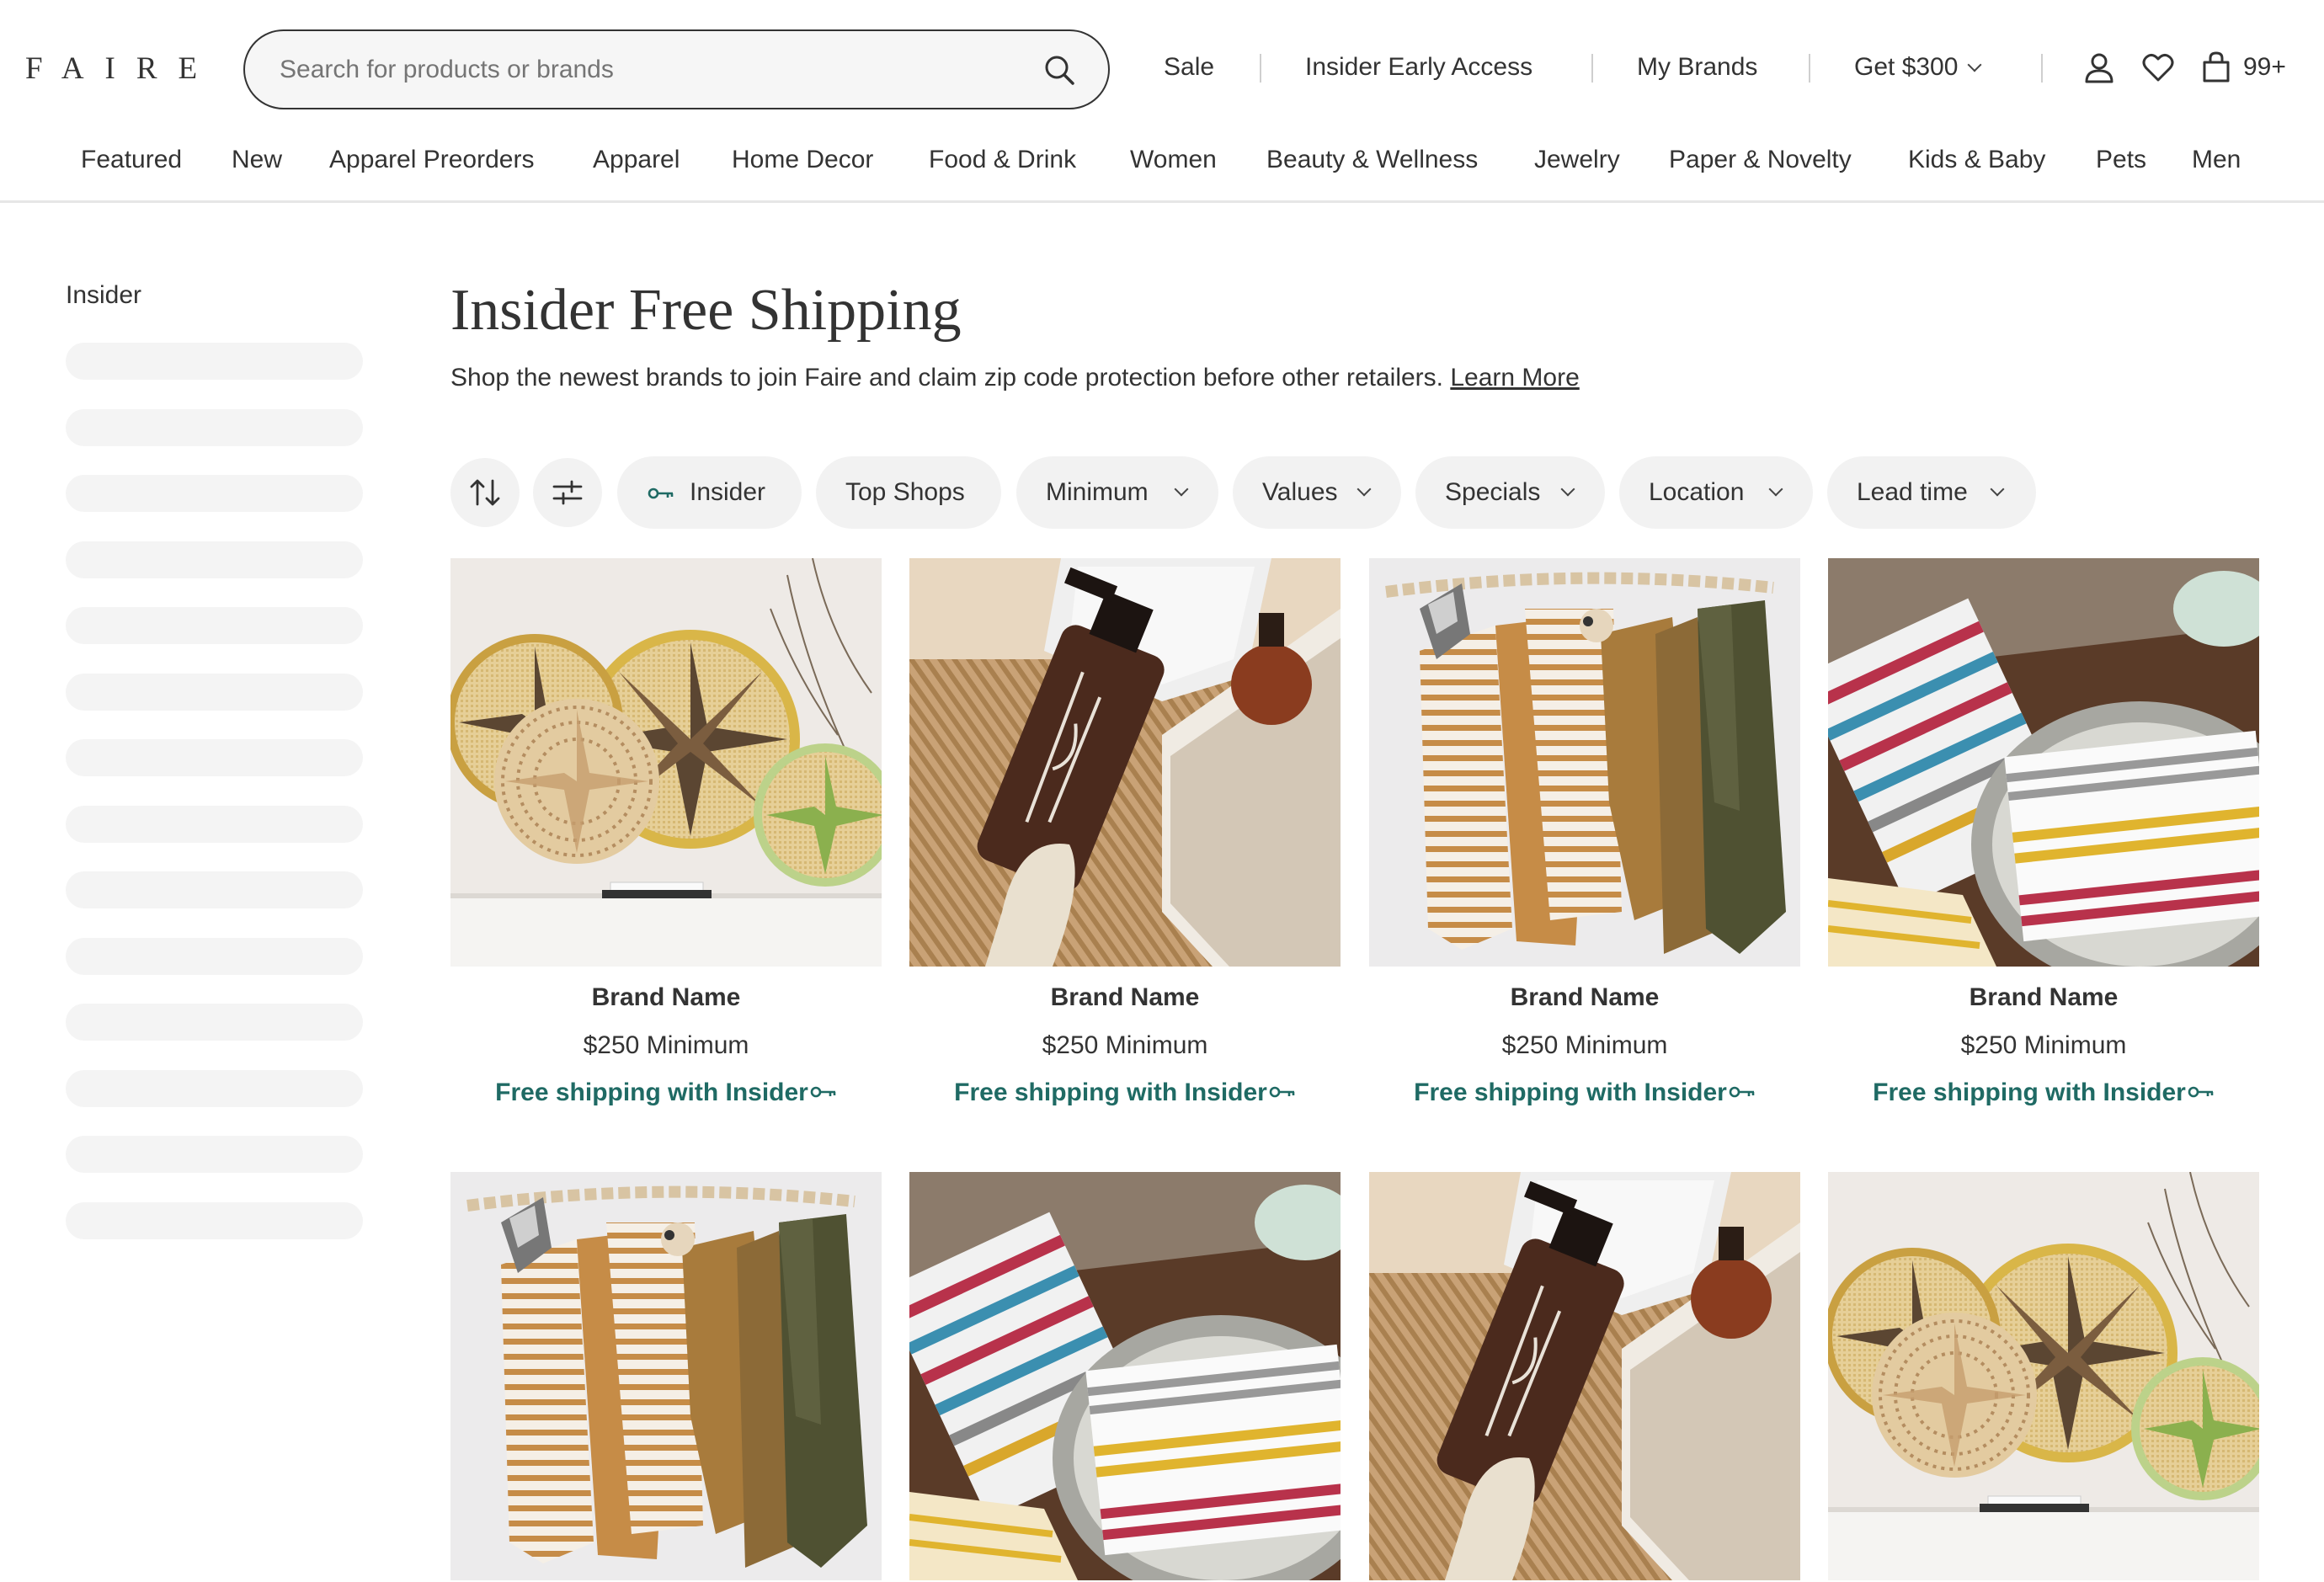  Describe the element at coordinates (1418, 68) in the screenshot. I see `insider-early-access-link: Insider Early Access` at that location.